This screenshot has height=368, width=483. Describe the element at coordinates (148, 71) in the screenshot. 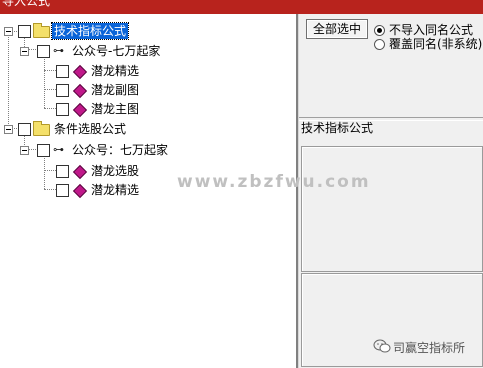

I see `tree-formula-item: 潜龙精选` at that location.